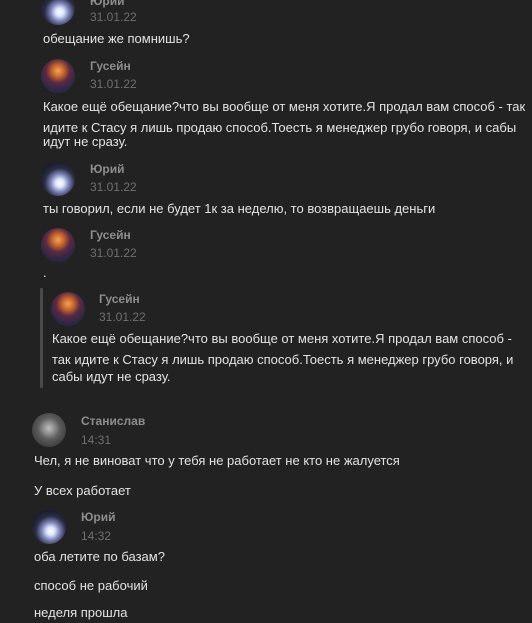 The image size is (532, 623). Describe the element at coordinates (91, 585) in the screenshot. I see `message-text: способ не рабочий` at that location.